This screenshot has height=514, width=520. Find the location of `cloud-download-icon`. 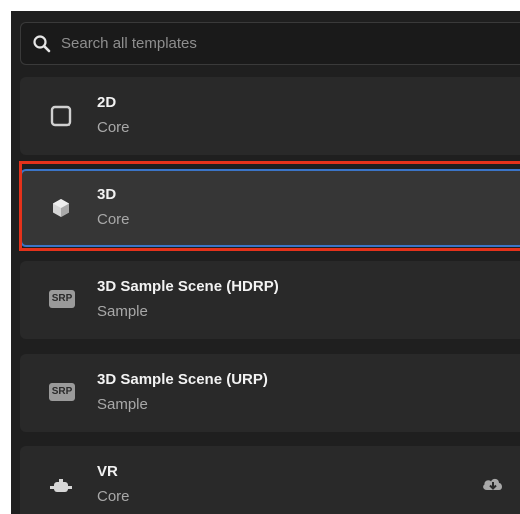

cloud-download-icon is located at coordinates (493, 484).